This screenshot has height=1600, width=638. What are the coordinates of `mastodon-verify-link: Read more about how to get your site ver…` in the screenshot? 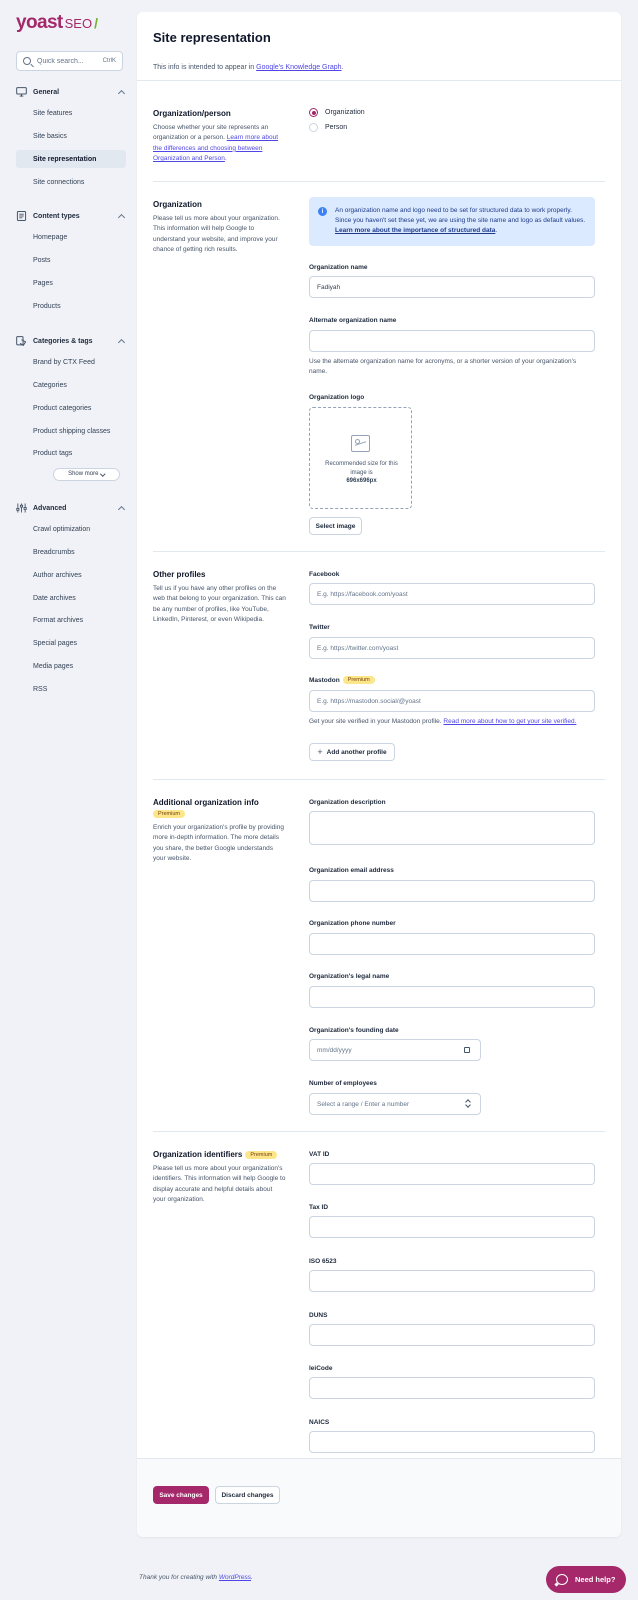 It's located at (509, 721).